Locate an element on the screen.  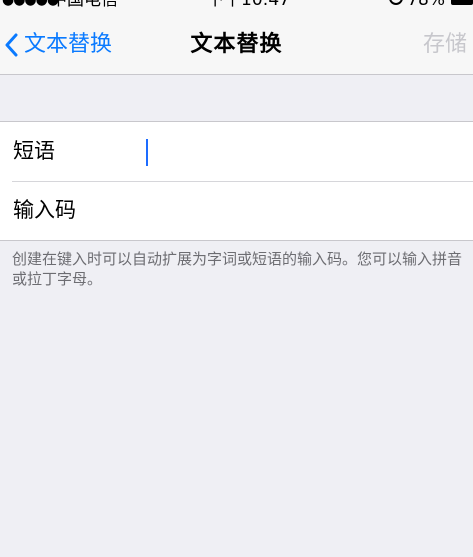
status-bar: ●●●●● 中国电信 下午10:47 78% is located at coordinates (236, 6).